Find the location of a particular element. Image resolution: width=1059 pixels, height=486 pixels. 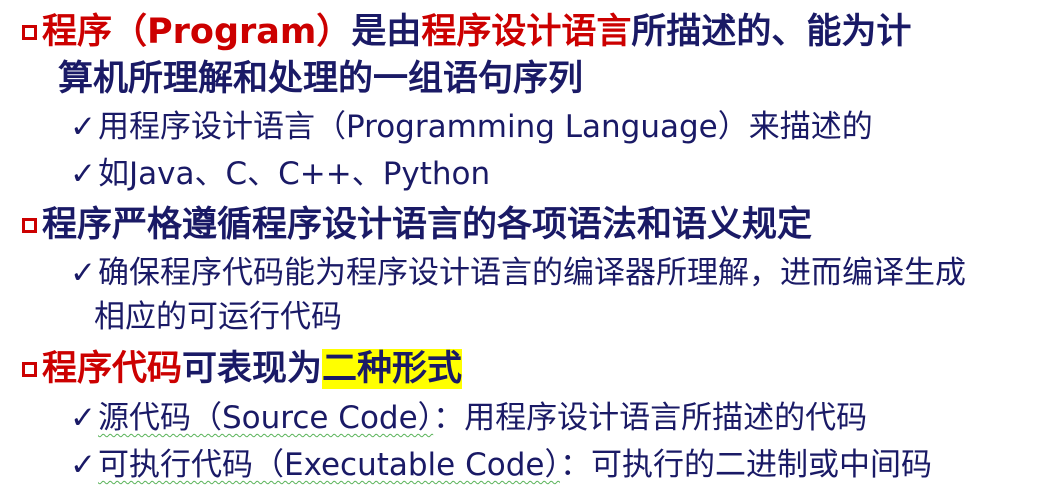

sub-bullet-compiler-continued: 相应的可运行代码 is located at coordinates (218, 317).